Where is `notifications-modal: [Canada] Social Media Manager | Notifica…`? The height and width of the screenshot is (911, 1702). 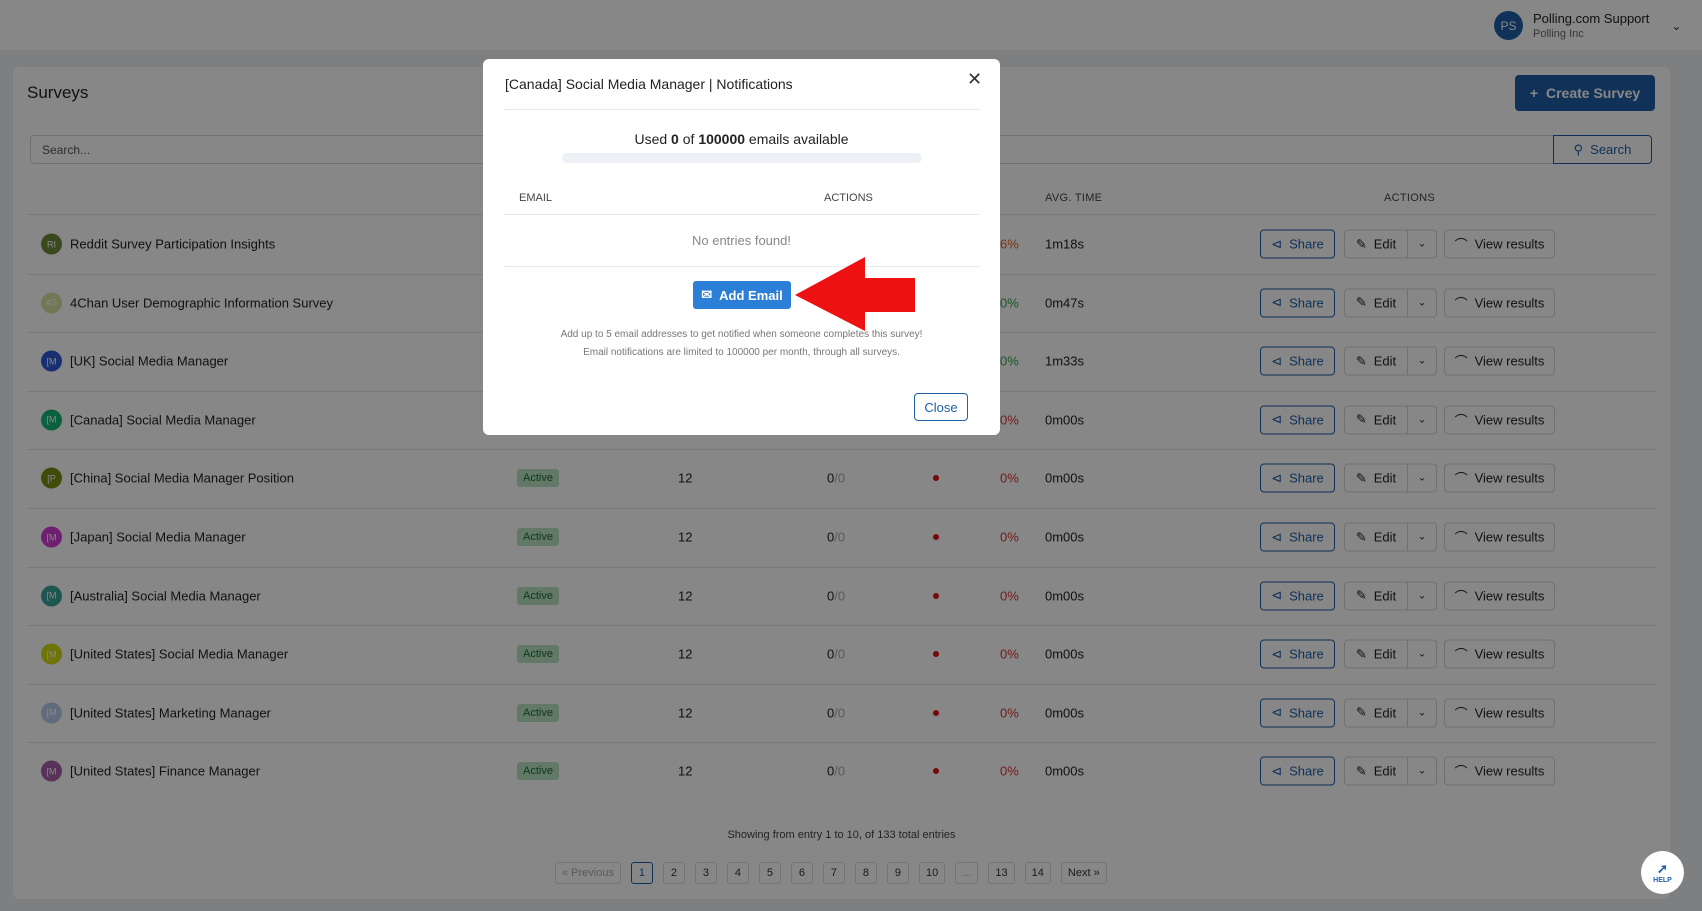
notifications-modal: [Canada] Social Media Manager | Notifica… is located at coordinates (741, 247).